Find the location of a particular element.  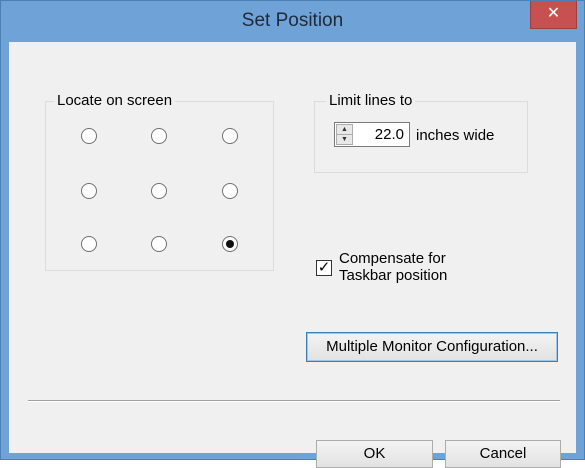

radio-top-right is located at coordinates (230, 136).